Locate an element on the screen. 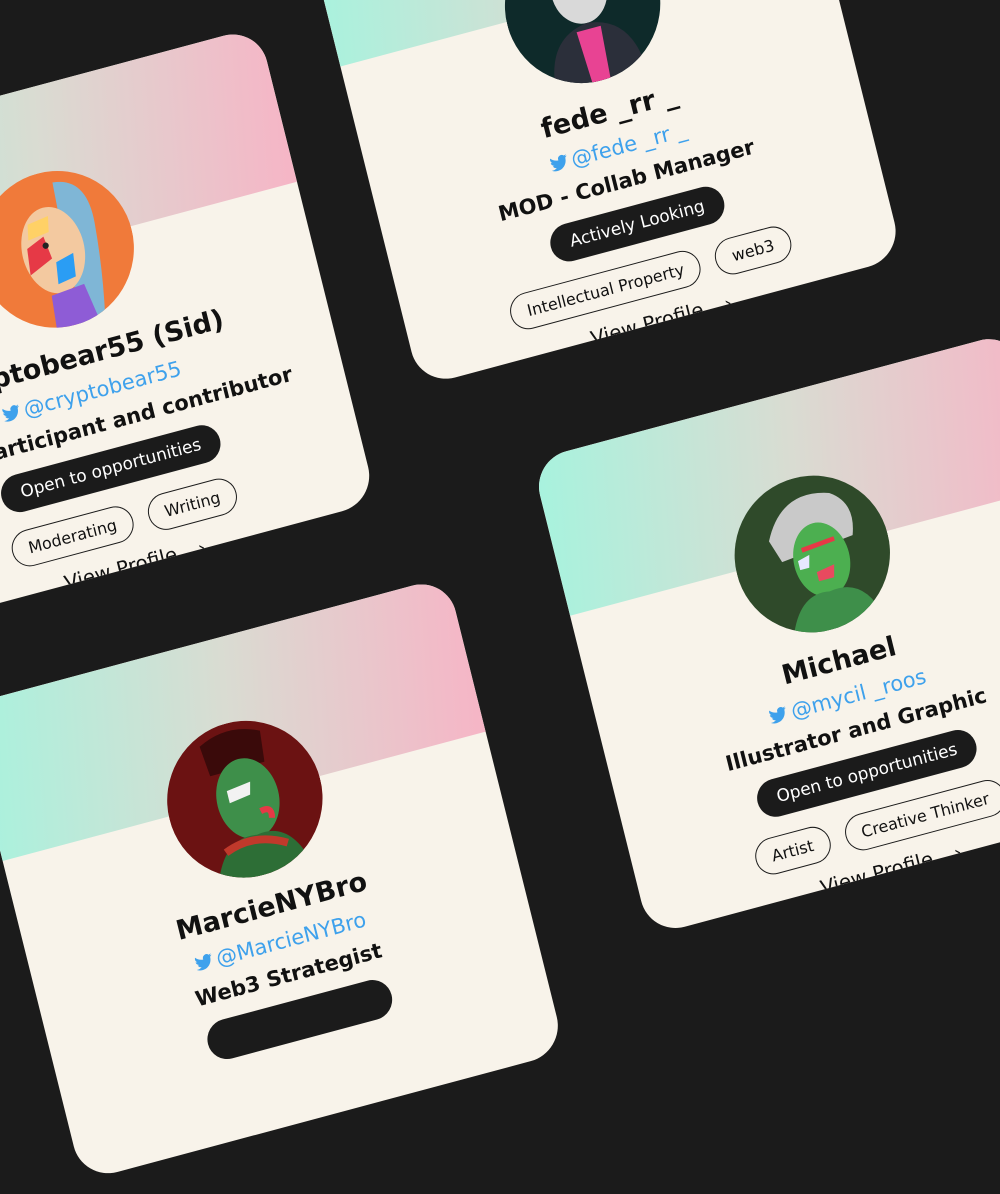 The image size is (1000, 1194). skill-tag: Artist is located at coordinates (793, 850).